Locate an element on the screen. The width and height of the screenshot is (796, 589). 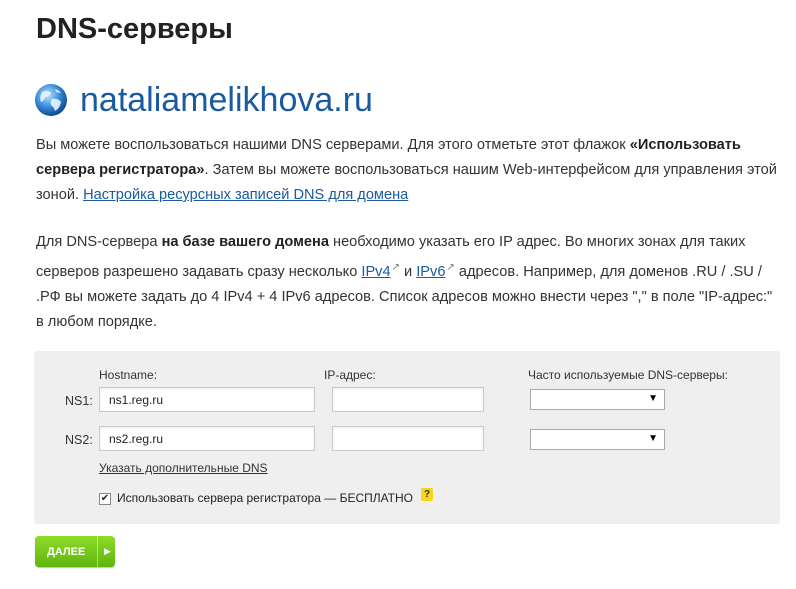
ip-column-label: IP-адрес: is located at coordinates (350, 375).